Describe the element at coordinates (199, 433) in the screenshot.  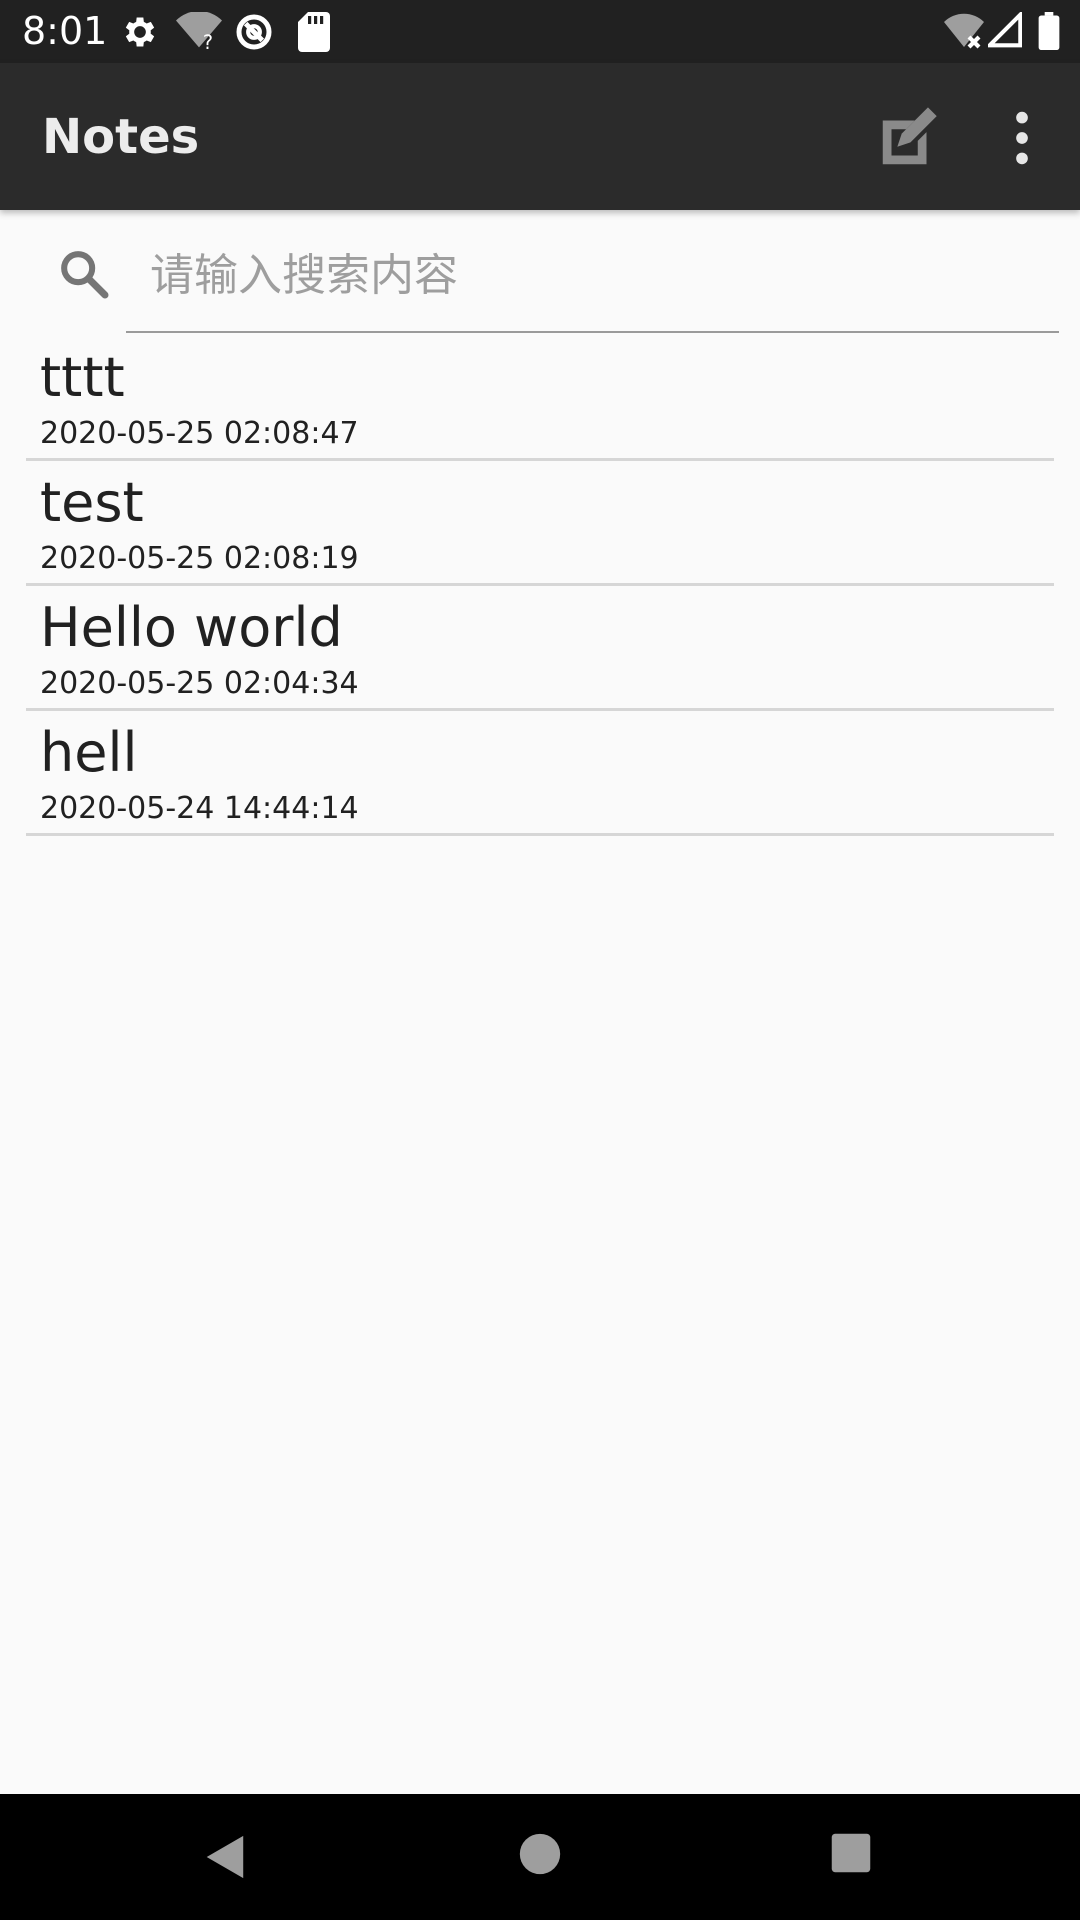
I see `note-timestamp: 2020-05-25 02:08:47` at that location.